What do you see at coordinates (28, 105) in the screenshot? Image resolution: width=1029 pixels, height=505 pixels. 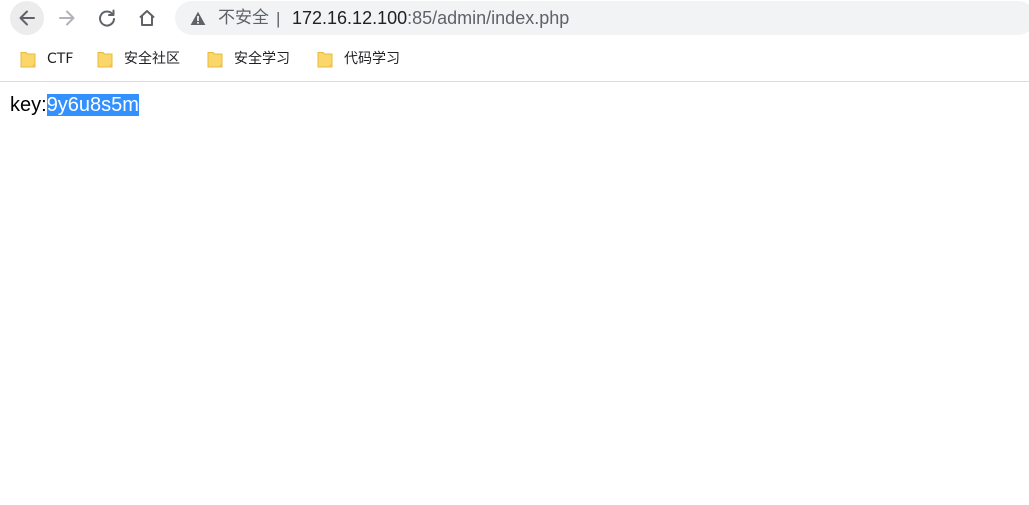 I see `key-label: key:` at bounding box center [28, 105].